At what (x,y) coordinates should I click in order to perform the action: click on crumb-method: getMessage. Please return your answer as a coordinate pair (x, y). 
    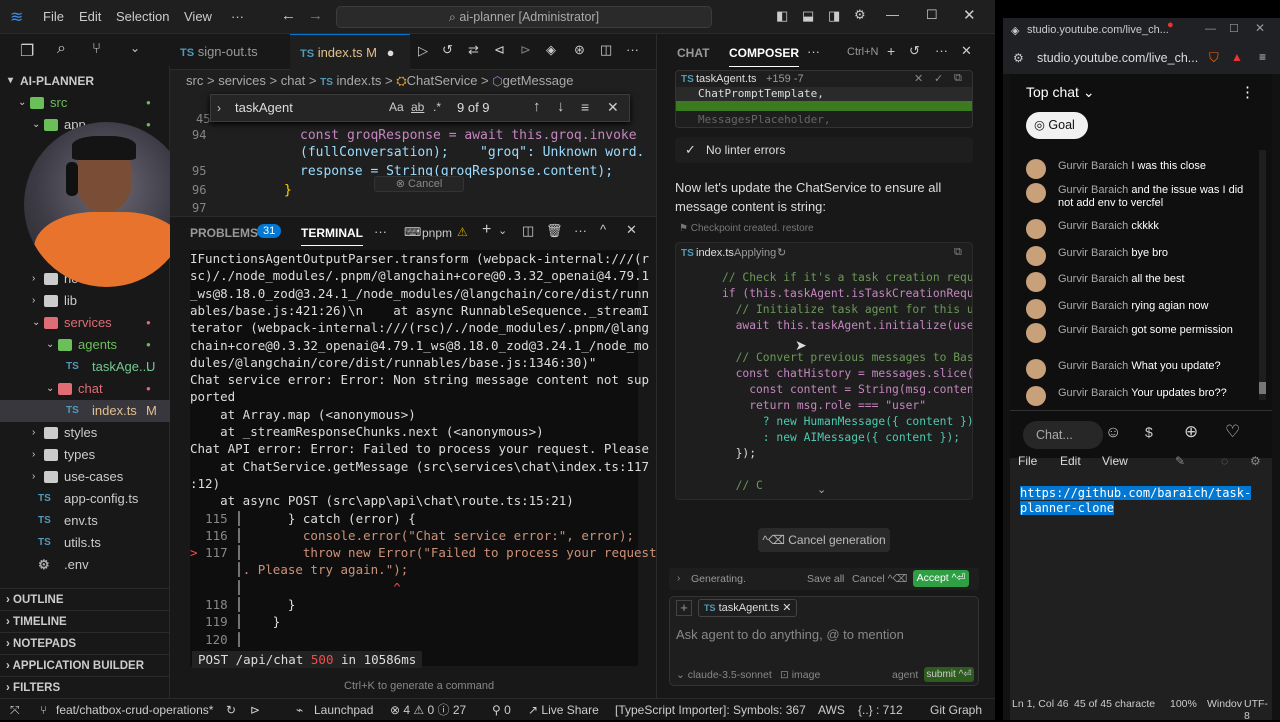
    Looking at the image, I should click on (538, 80).